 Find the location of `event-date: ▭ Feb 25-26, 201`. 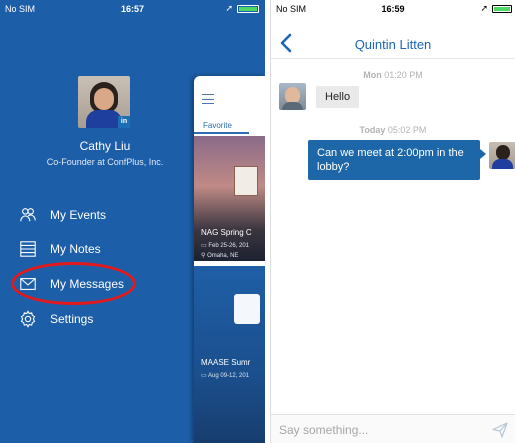

event-date: ▭ Feb 25-26, 201 is located at coordinates (225, 246).